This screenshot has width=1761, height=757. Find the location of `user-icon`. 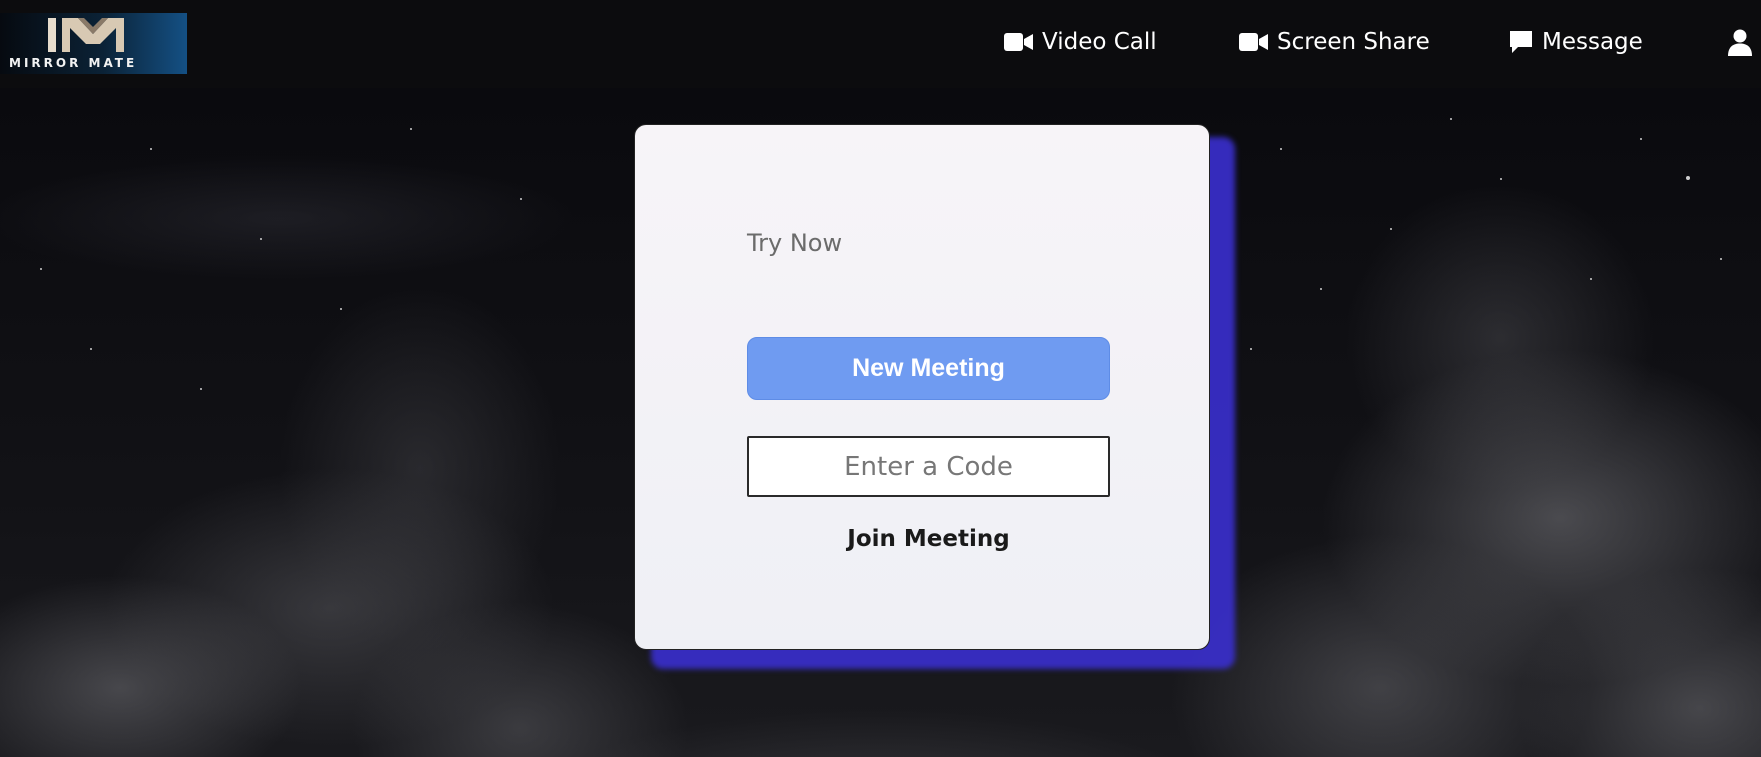

user-icon is located at coordinates (1740, 42).